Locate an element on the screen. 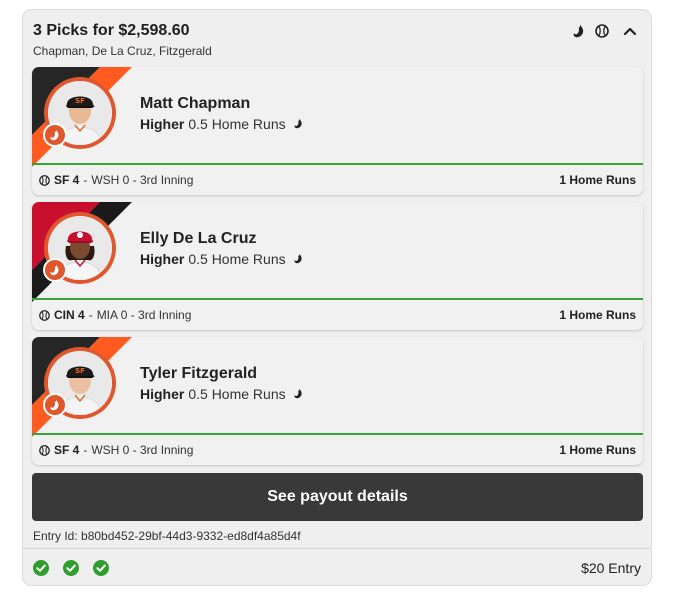  player-name: Elly De La Cruz is located at coordinates (198, 238).